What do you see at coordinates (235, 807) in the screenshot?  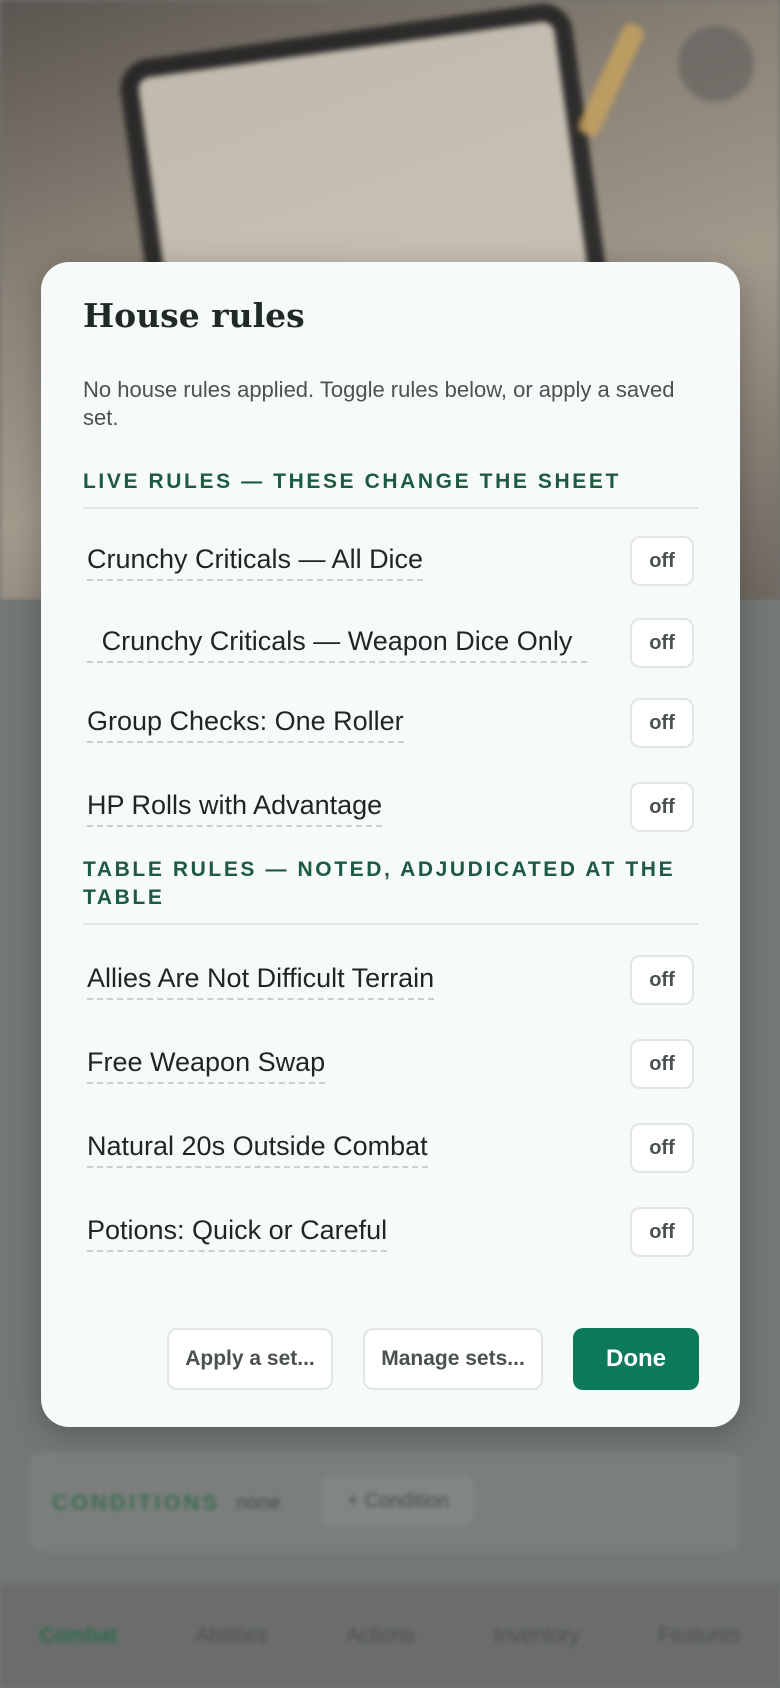 I see `rule-label: HP Rolls with Advantage` at bounding box center [235, 807].